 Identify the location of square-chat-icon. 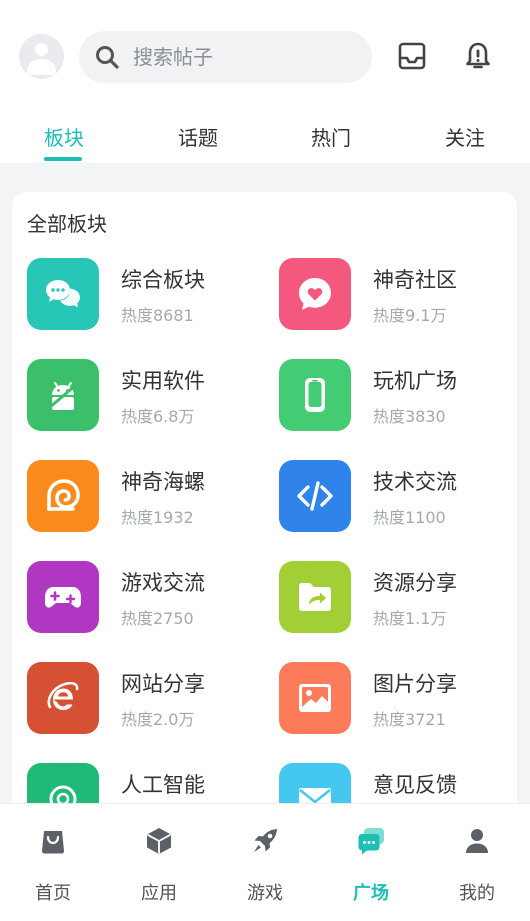
(371, 841).